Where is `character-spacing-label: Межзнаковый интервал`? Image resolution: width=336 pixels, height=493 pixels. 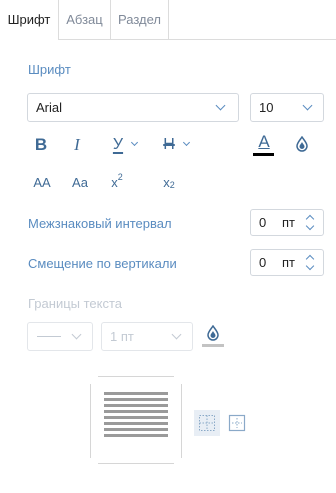 character-spacing-label: Межзнаковый интервал is located at coordinates (100, 223).